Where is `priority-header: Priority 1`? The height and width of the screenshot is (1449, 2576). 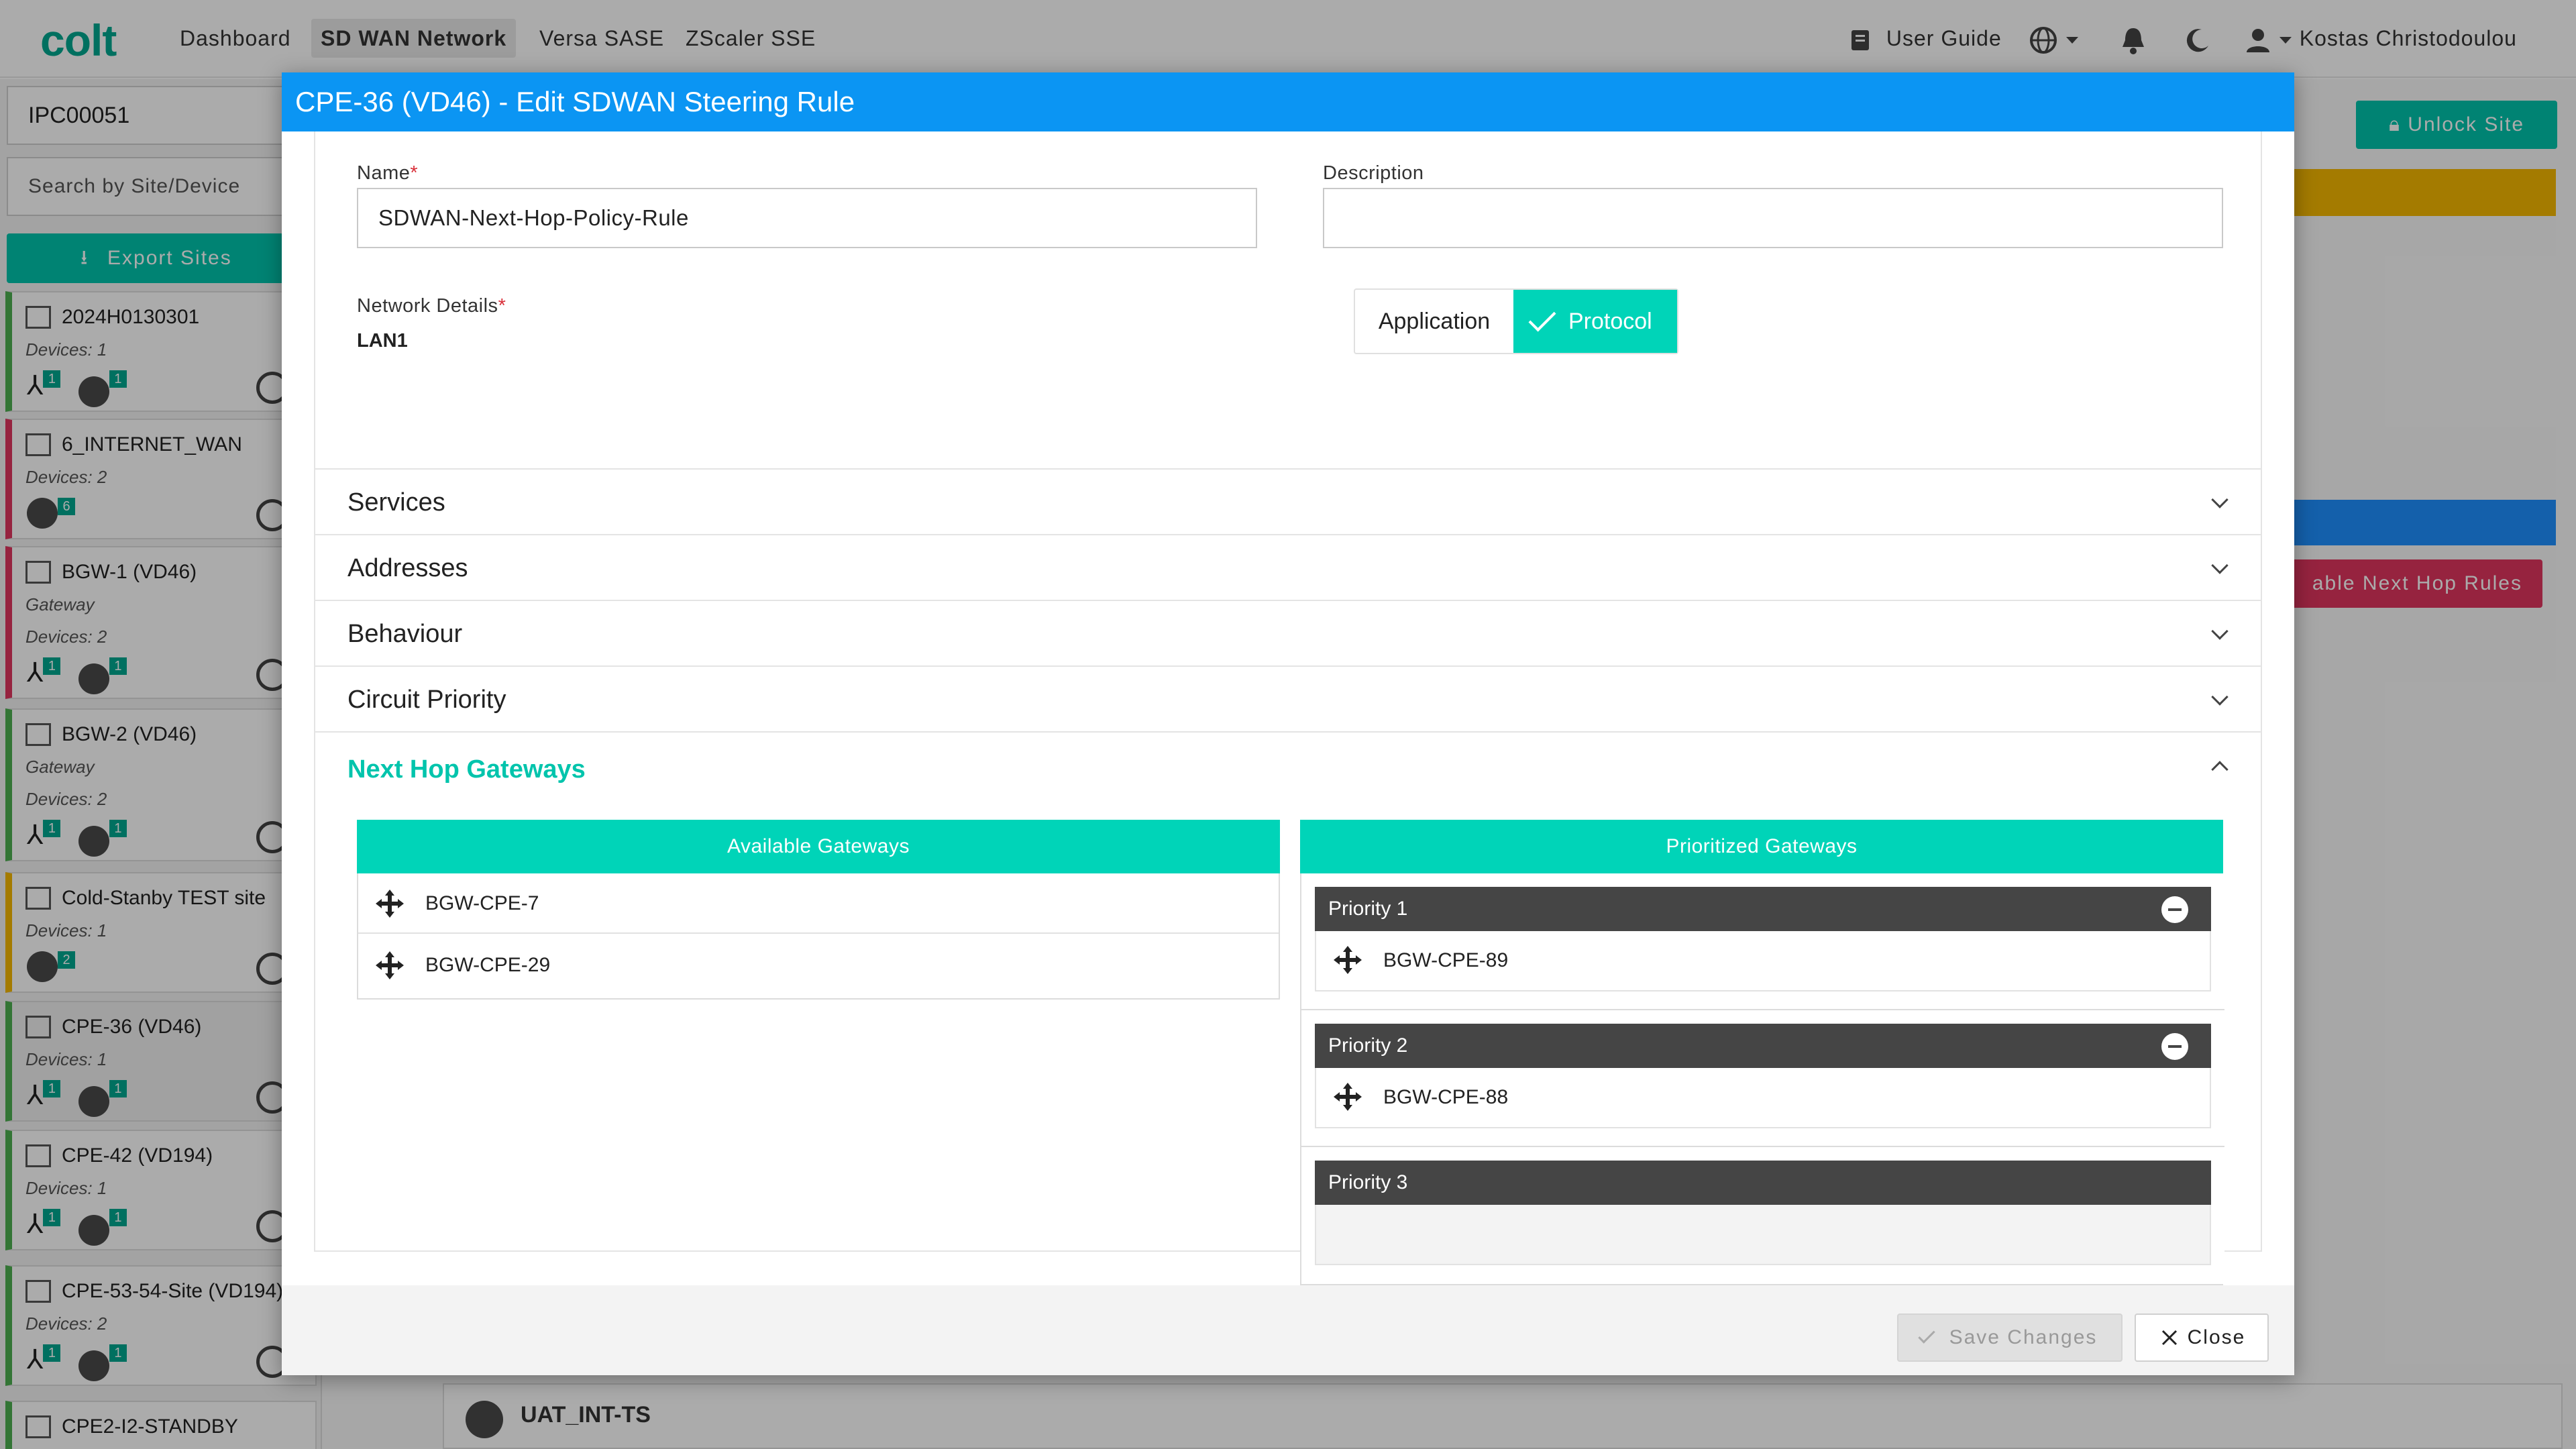
priority-header: Priority 1 is located at coordinates (1763, 909).